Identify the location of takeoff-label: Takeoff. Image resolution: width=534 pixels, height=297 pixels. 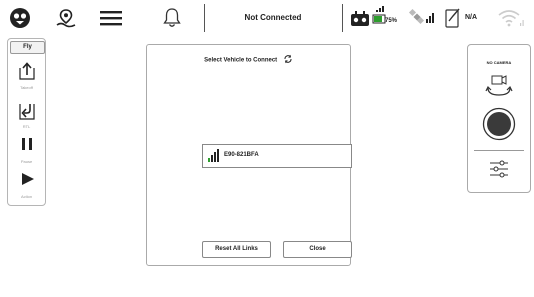
(26, 87).